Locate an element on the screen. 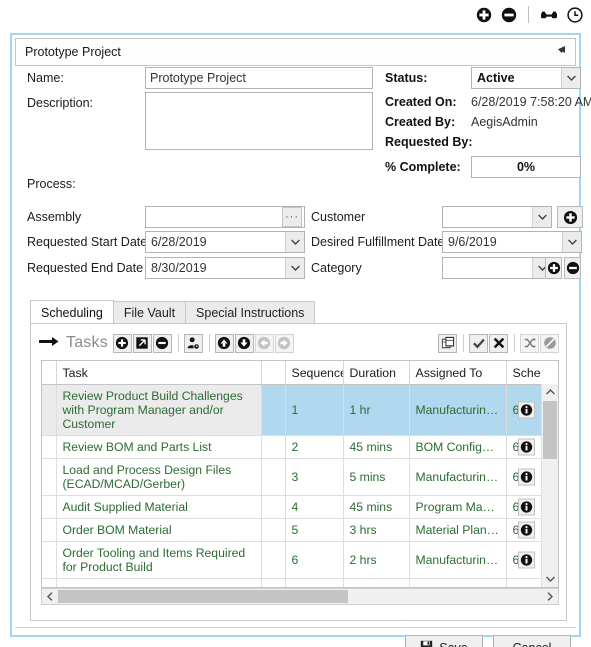 This screenshot has height=647, width=591. col-assigned-to: Assigned To is located at coordinates (458, 373).